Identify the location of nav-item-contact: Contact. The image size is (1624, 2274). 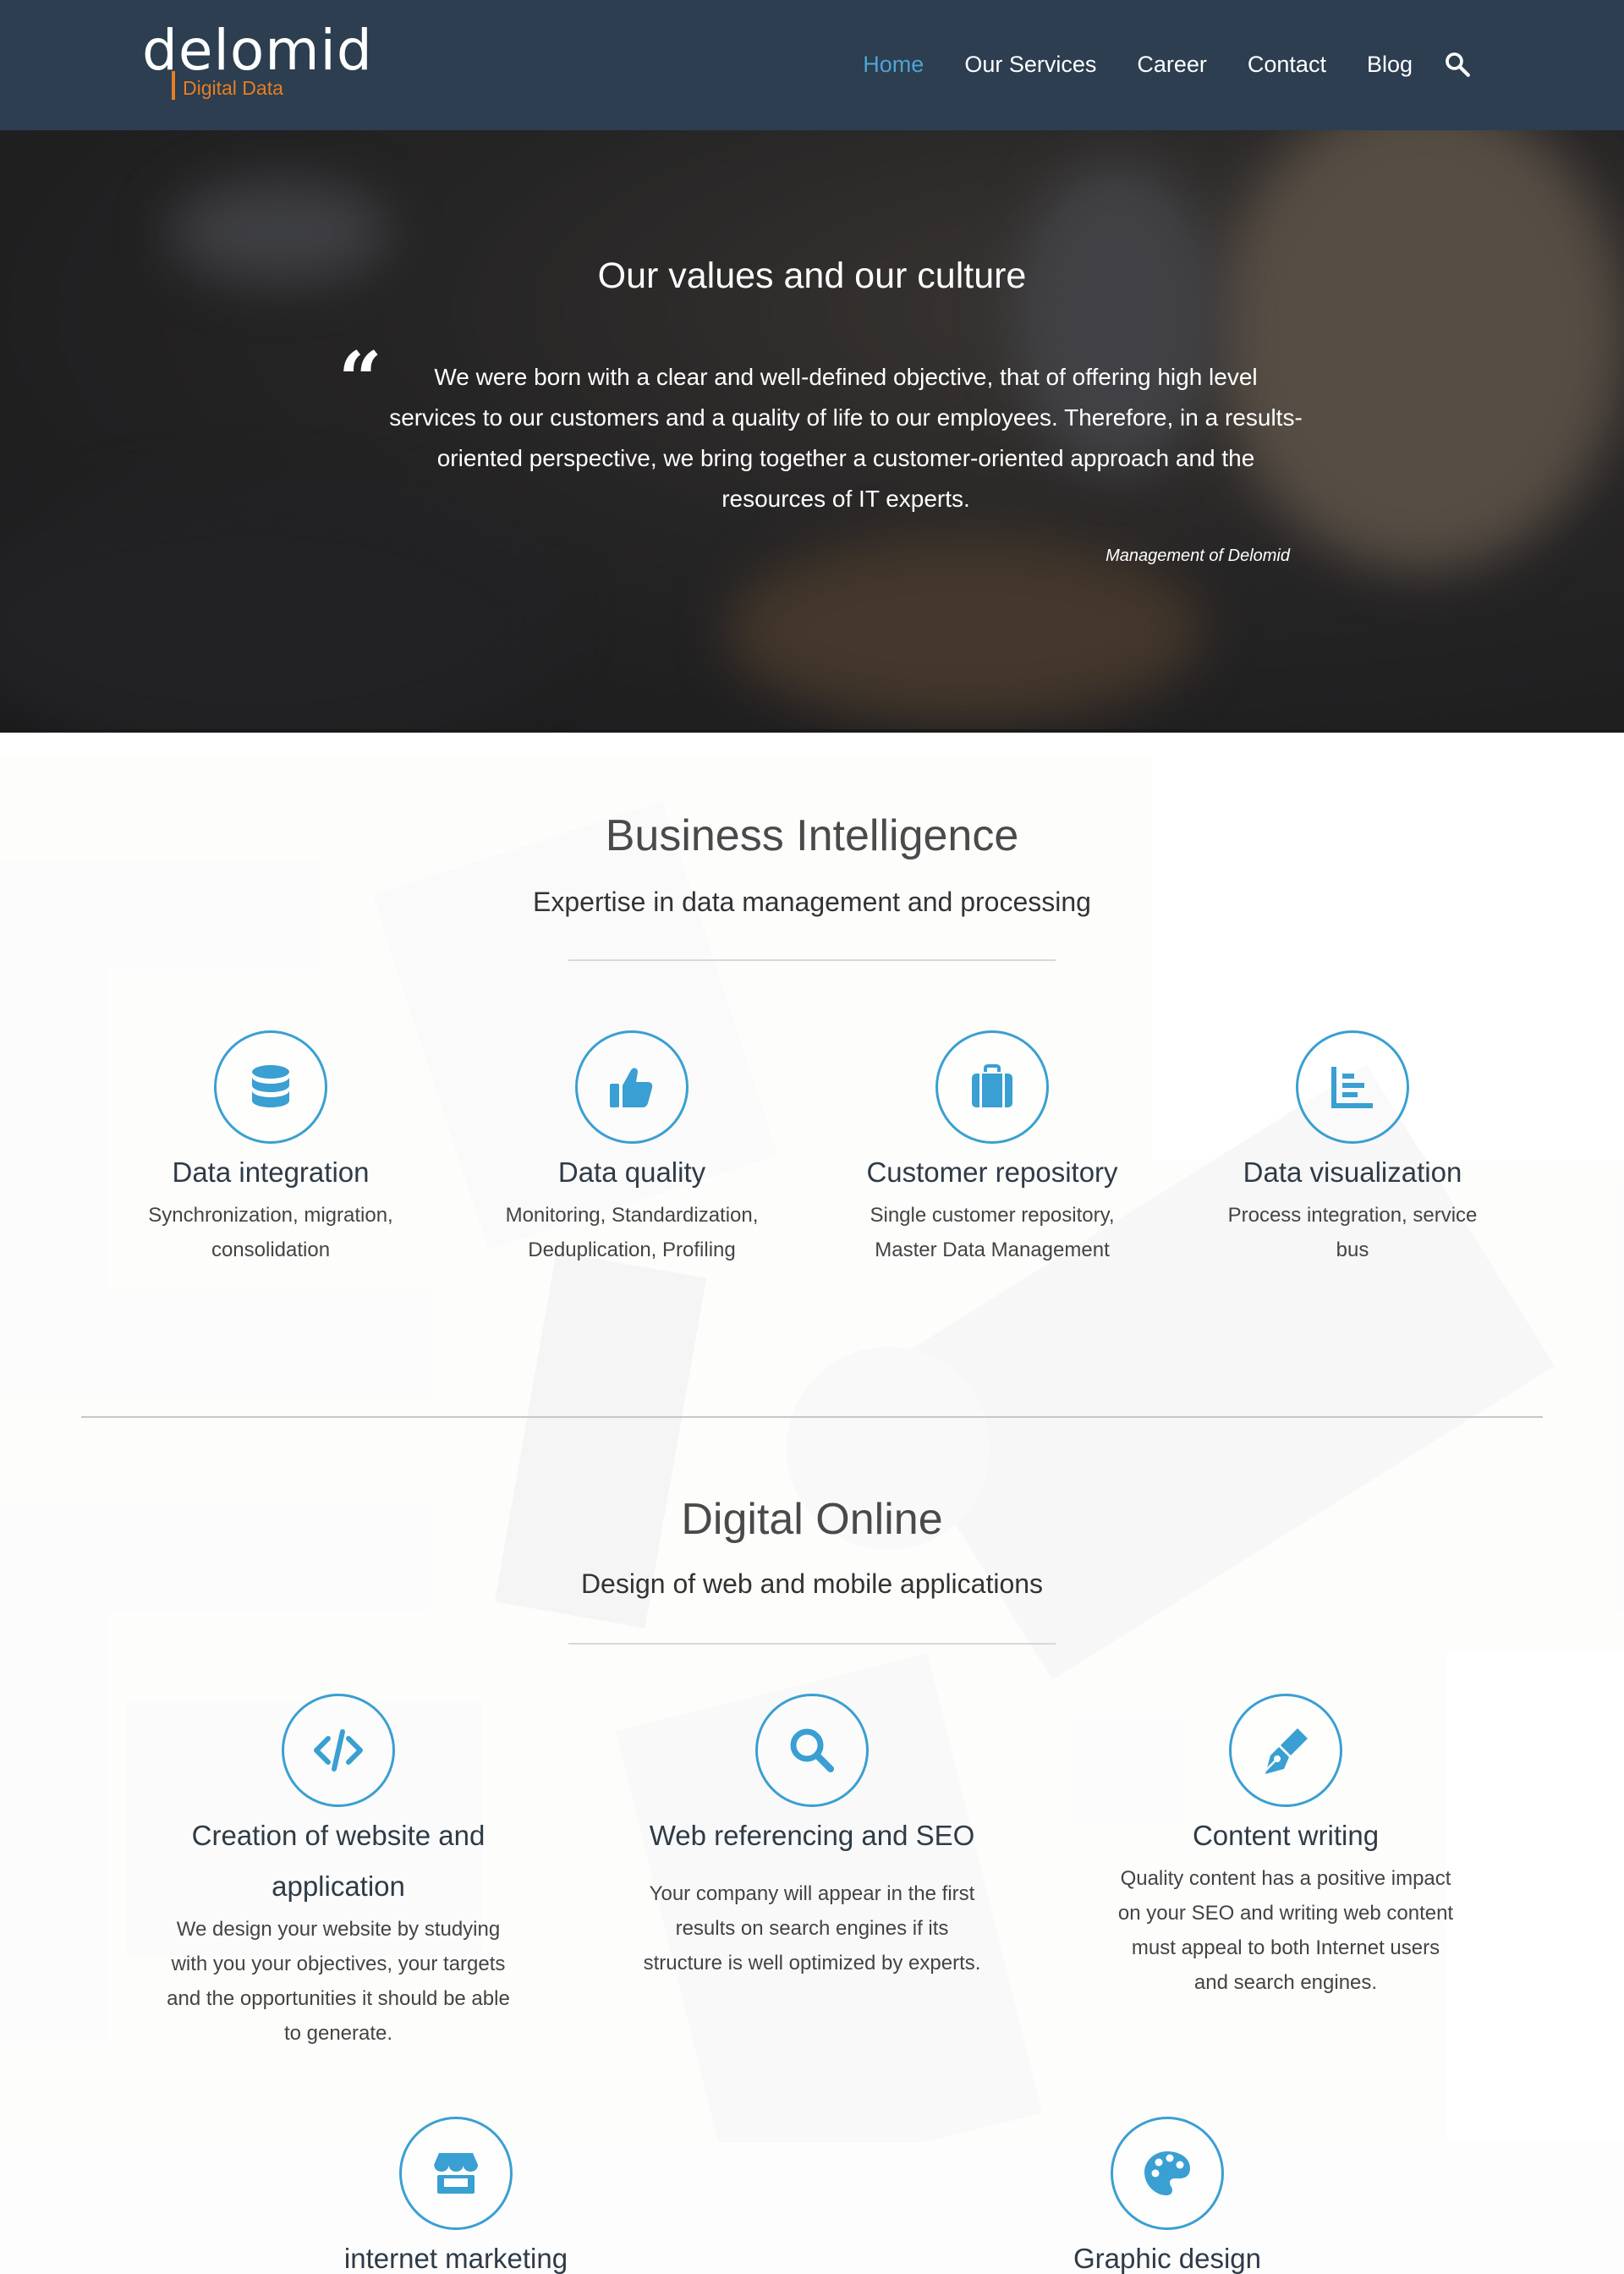
(1287, 64).